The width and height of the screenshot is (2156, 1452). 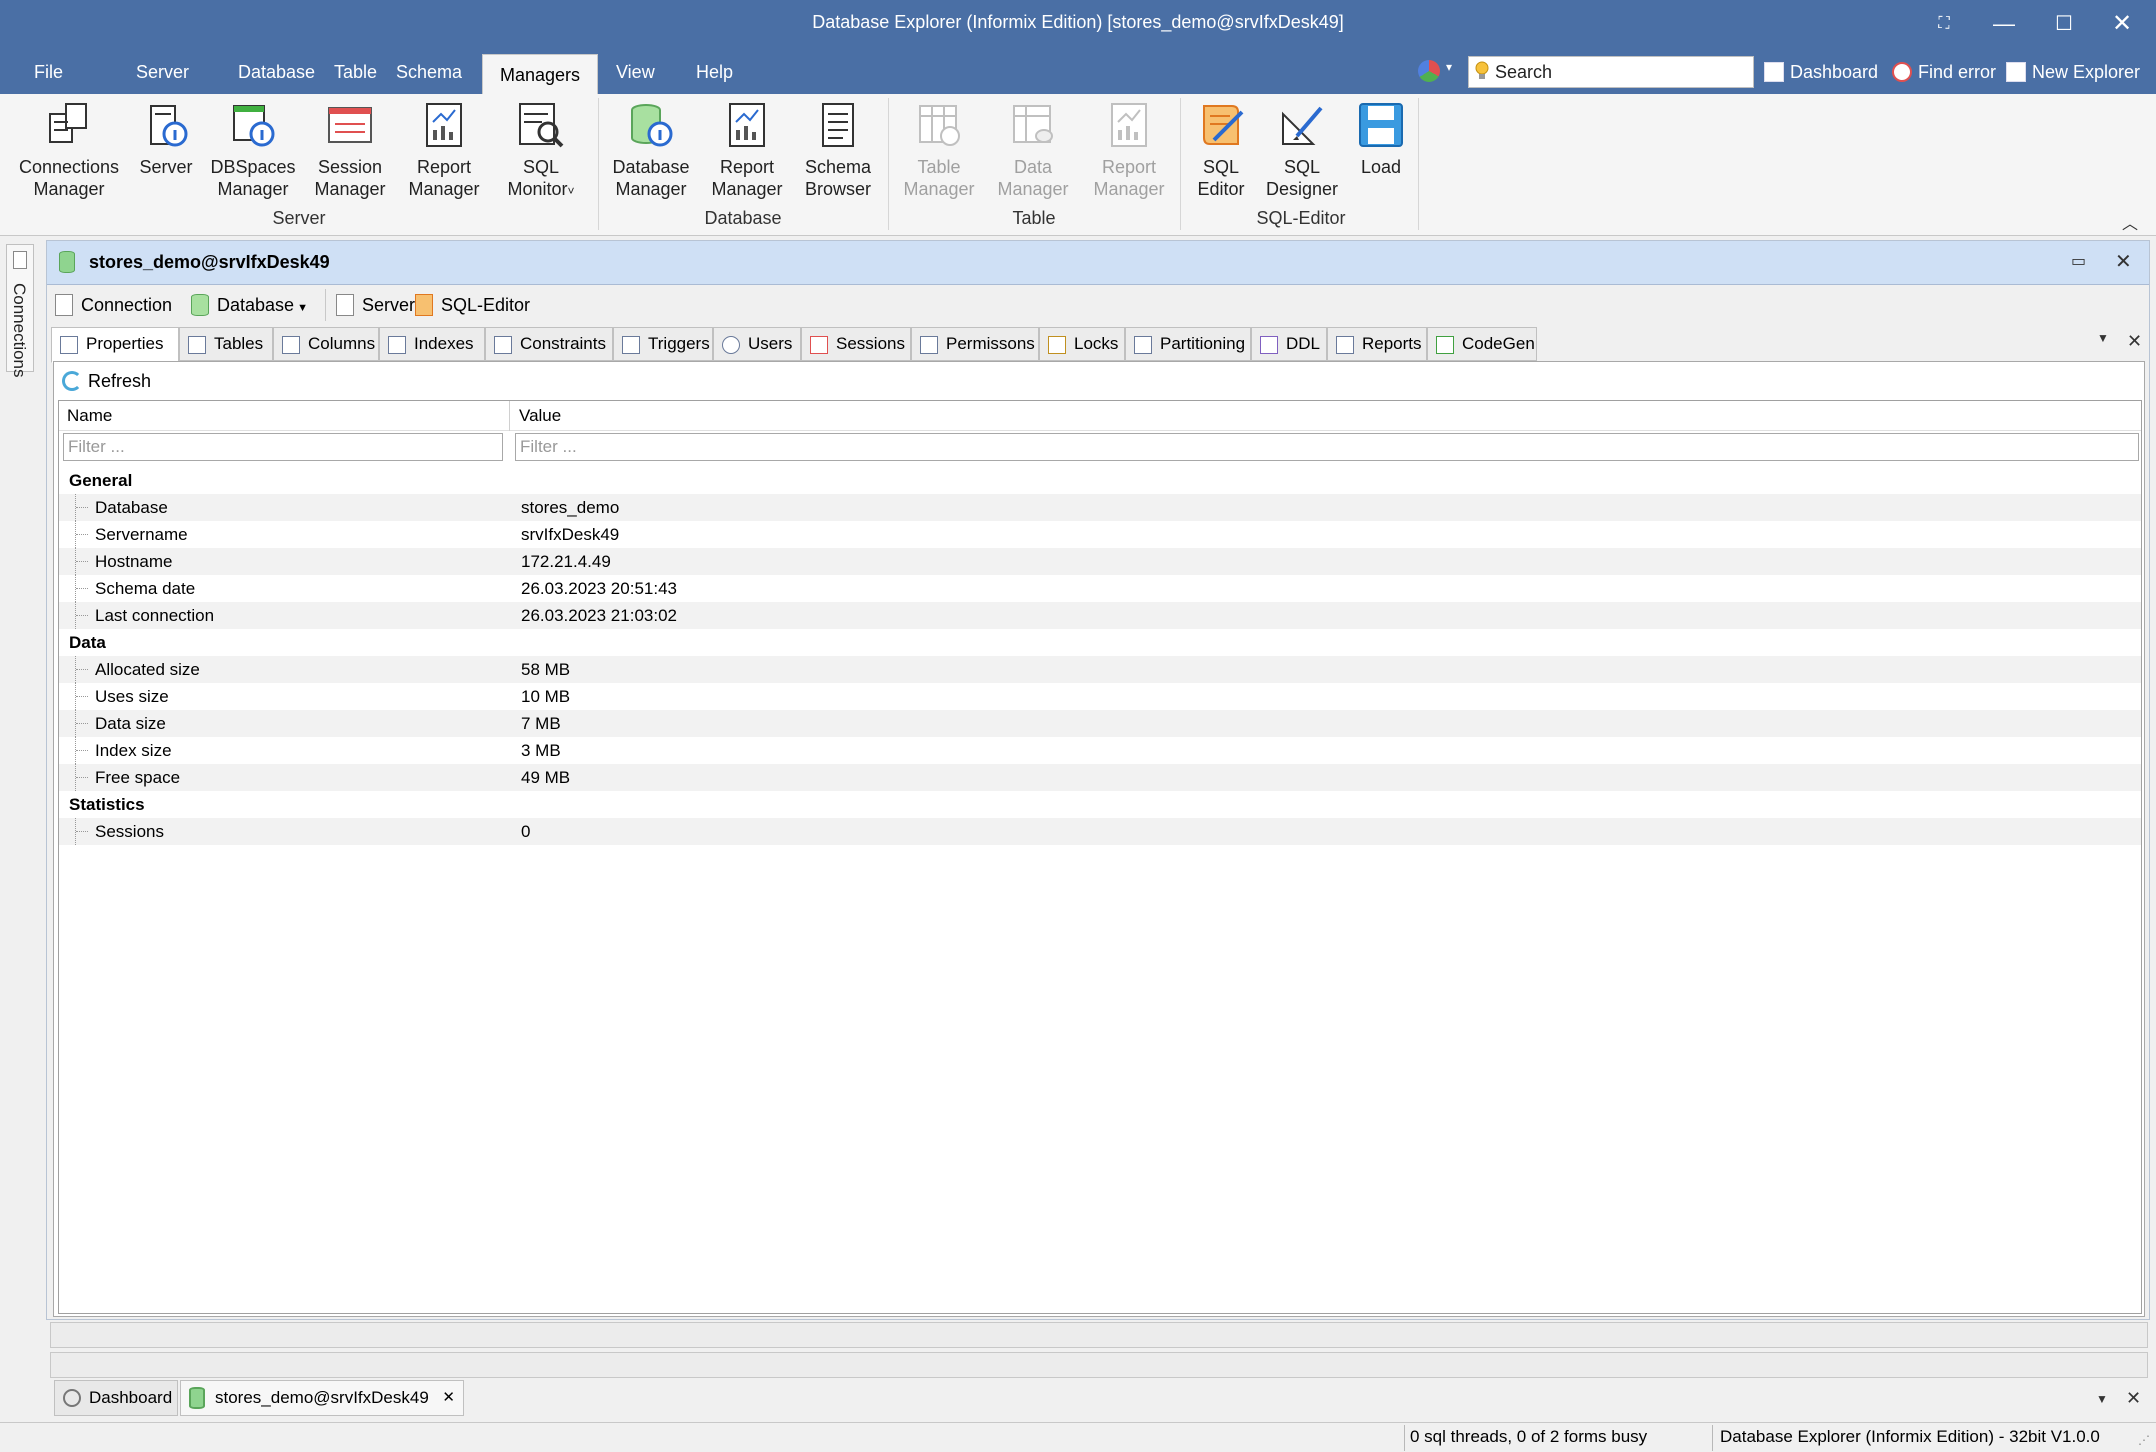 What do you see at coordinates (541, 151) in the screenshot?
I see `sql-monitor-button: SQL Monitor˅` at bounding box center [541, 151].